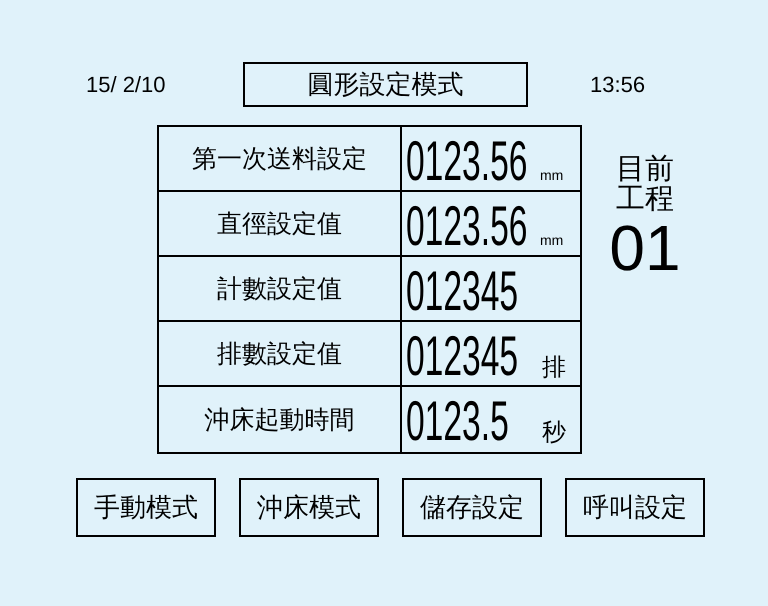 This screenshot has height=606, width=768. Describe the element at coordinates (635, 507) in the screenshot. I see `mode-button: 呼叫設定` at that location.